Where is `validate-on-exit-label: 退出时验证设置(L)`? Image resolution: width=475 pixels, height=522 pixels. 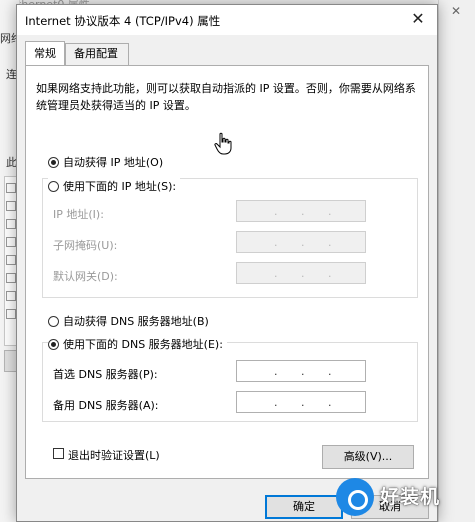 validate-on-exit-label: 退出时验证设置(L) is located at coordinates (114, 455).